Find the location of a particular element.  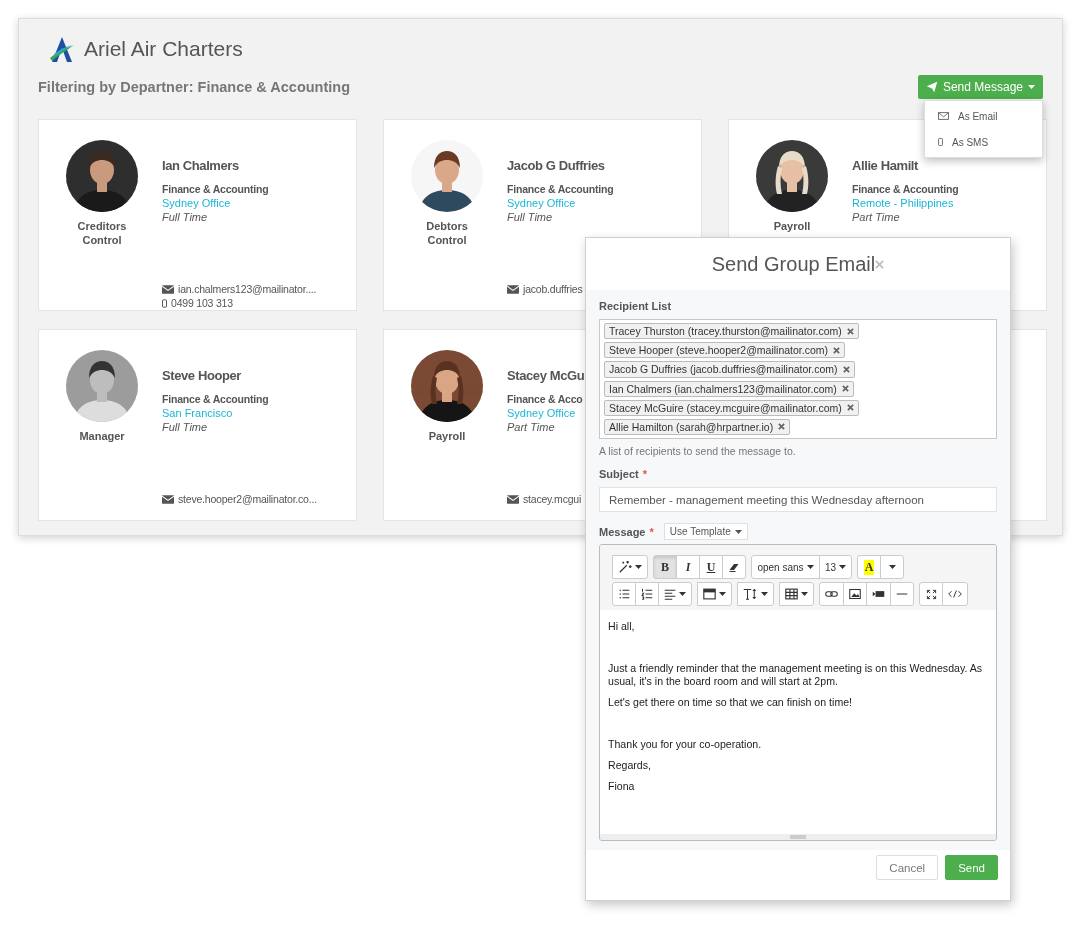

bulleted-list-icon is located at coordinates (624, 594).